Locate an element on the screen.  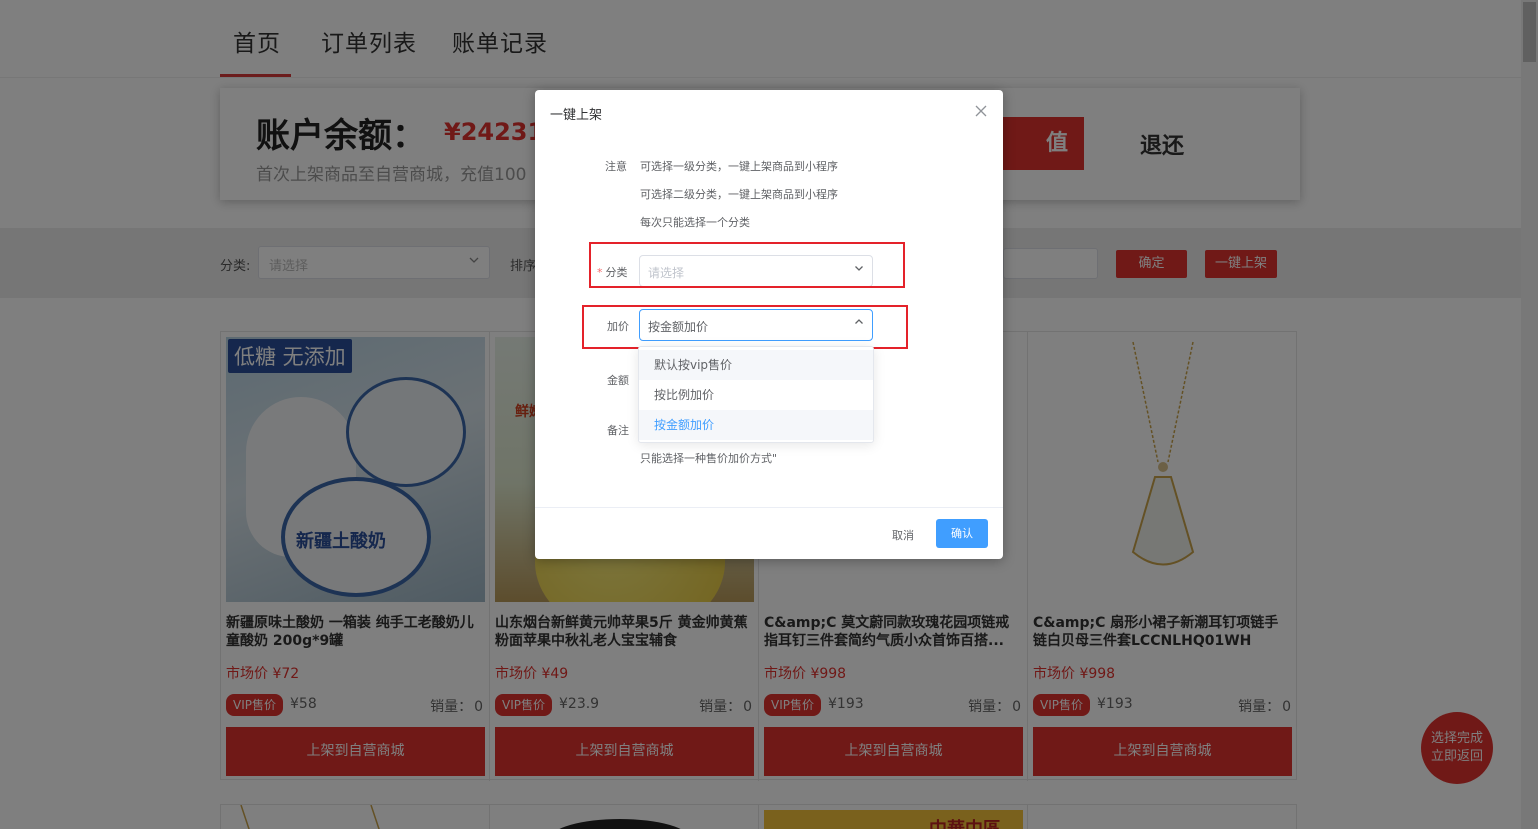
dropdown-option-amount: 按金额加价 is located at coordinates (756, 425).